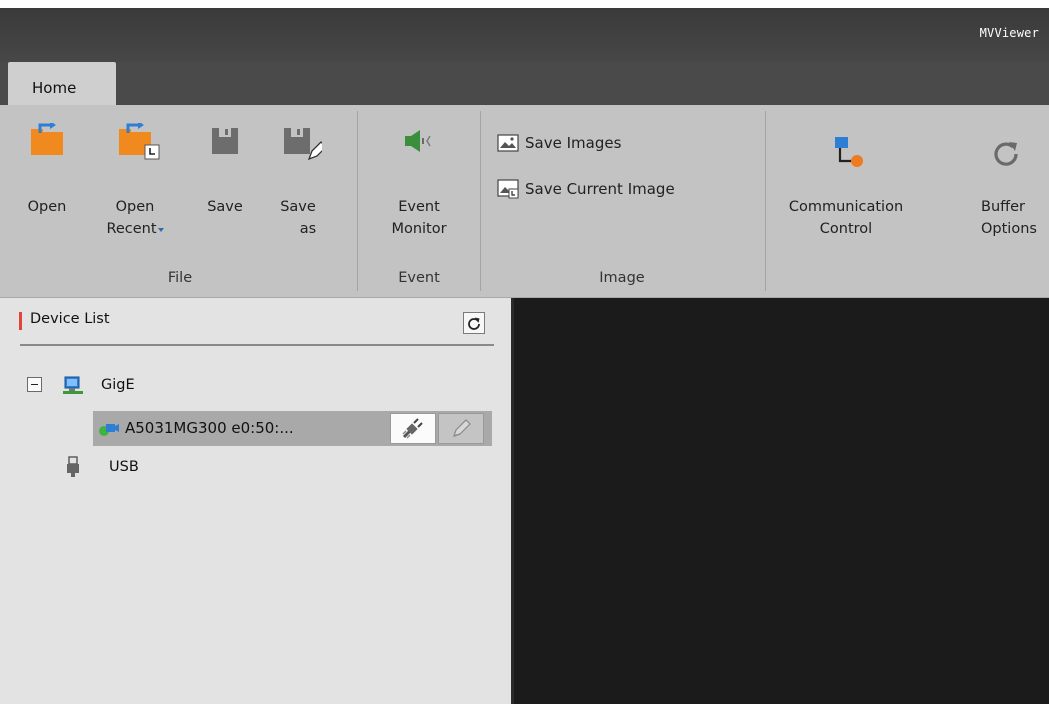 Image resolution: width=1049 pixels, height=704 pixels. What do you see at coordinates (849, 152) in the screenshot?
I see `network-topology-icon` at bounding box center [849, 152].